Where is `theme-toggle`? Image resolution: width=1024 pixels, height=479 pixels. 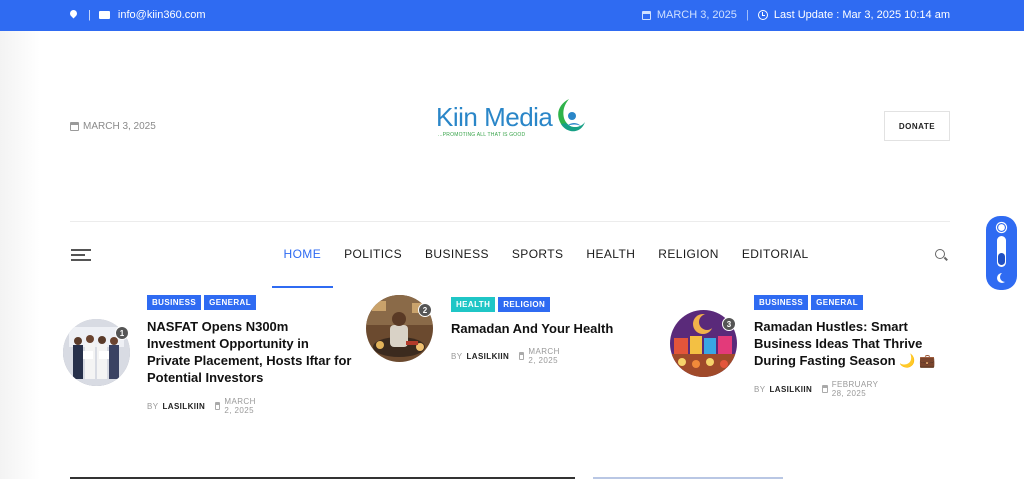
theme-toggle is located at coordinates (1001, 253).